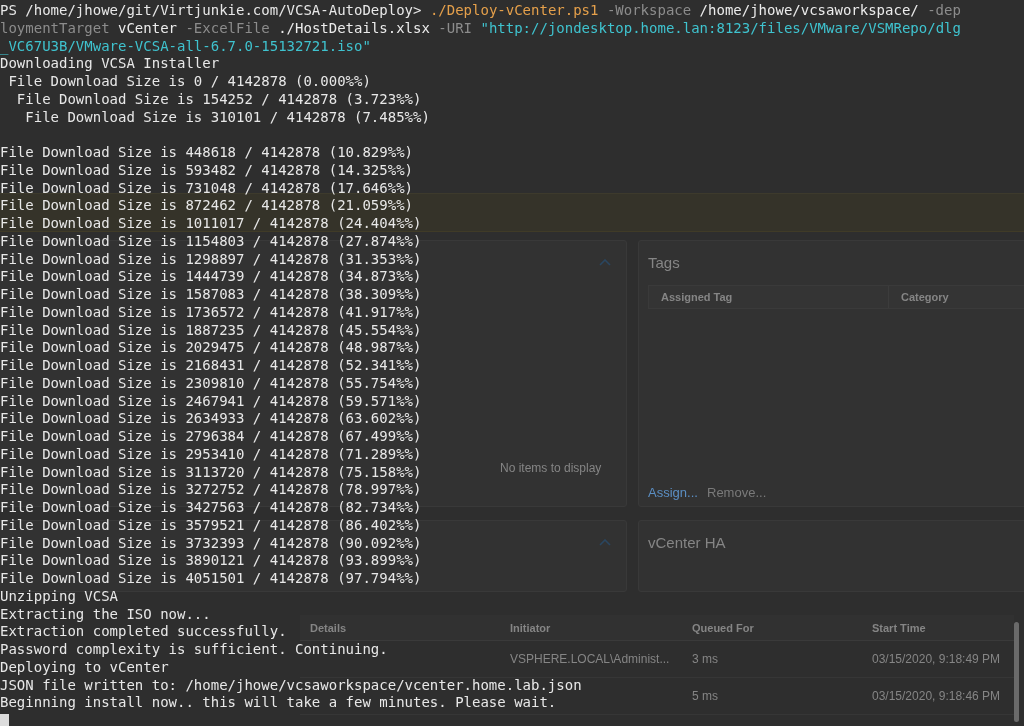  What do you see at coordinates (455, 28) in the screenshot?
I see `command-parameter: -URI` at bounding box center [455, 28].